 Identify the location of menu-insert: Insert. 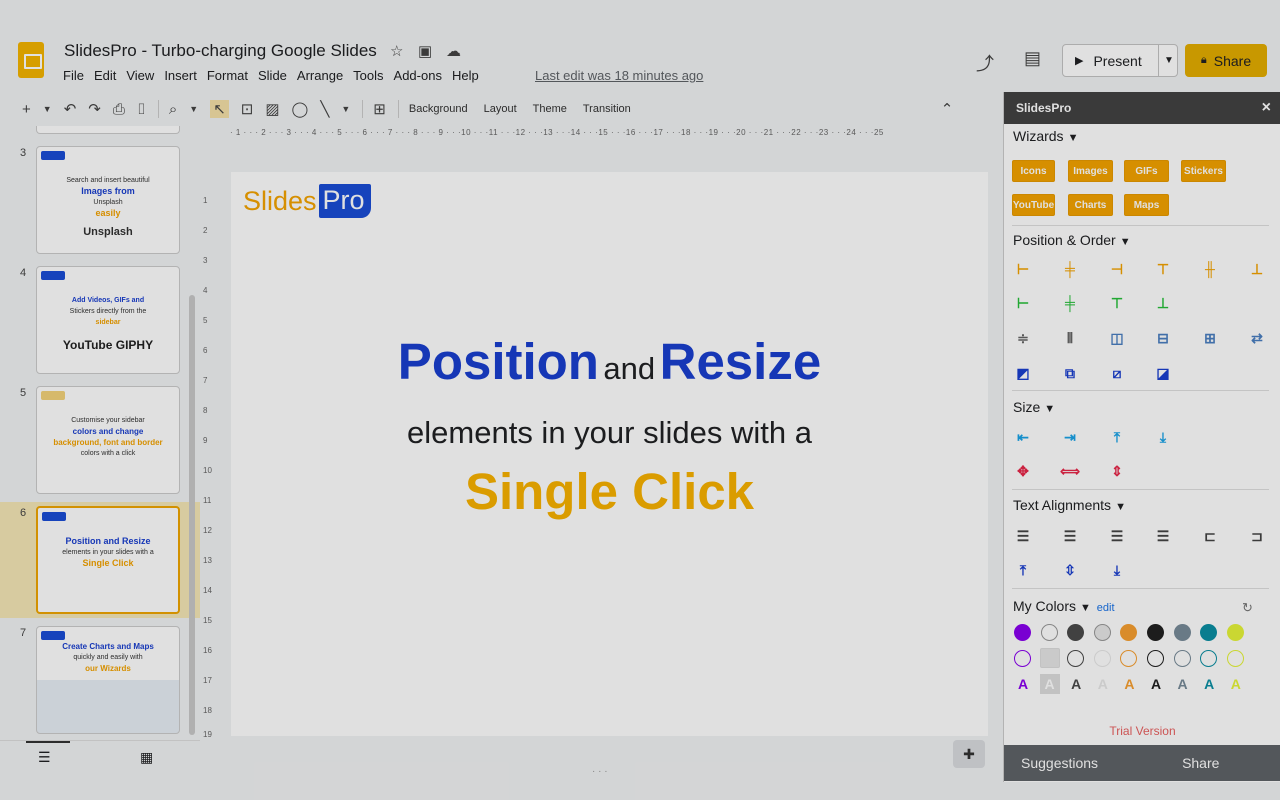
(180, 75).